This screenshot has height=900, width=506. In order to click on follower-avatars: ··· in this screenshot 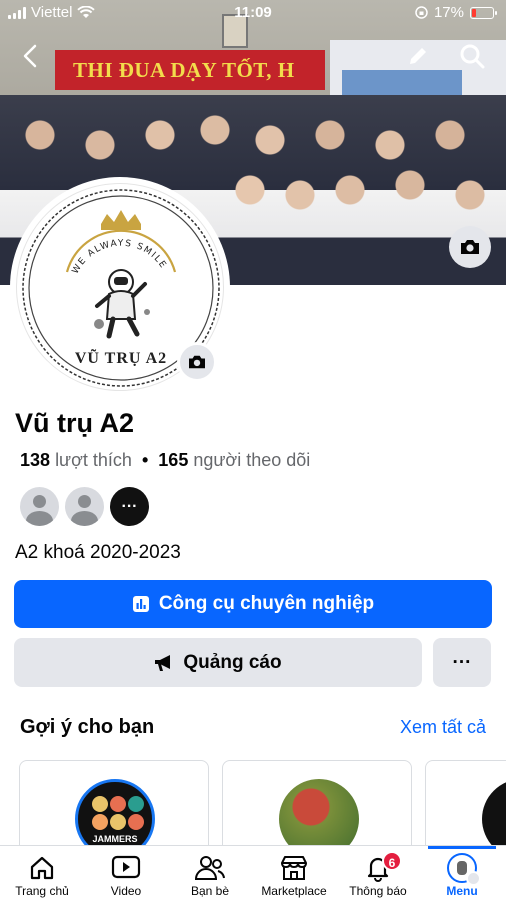, I will do `click(84, 506)`.